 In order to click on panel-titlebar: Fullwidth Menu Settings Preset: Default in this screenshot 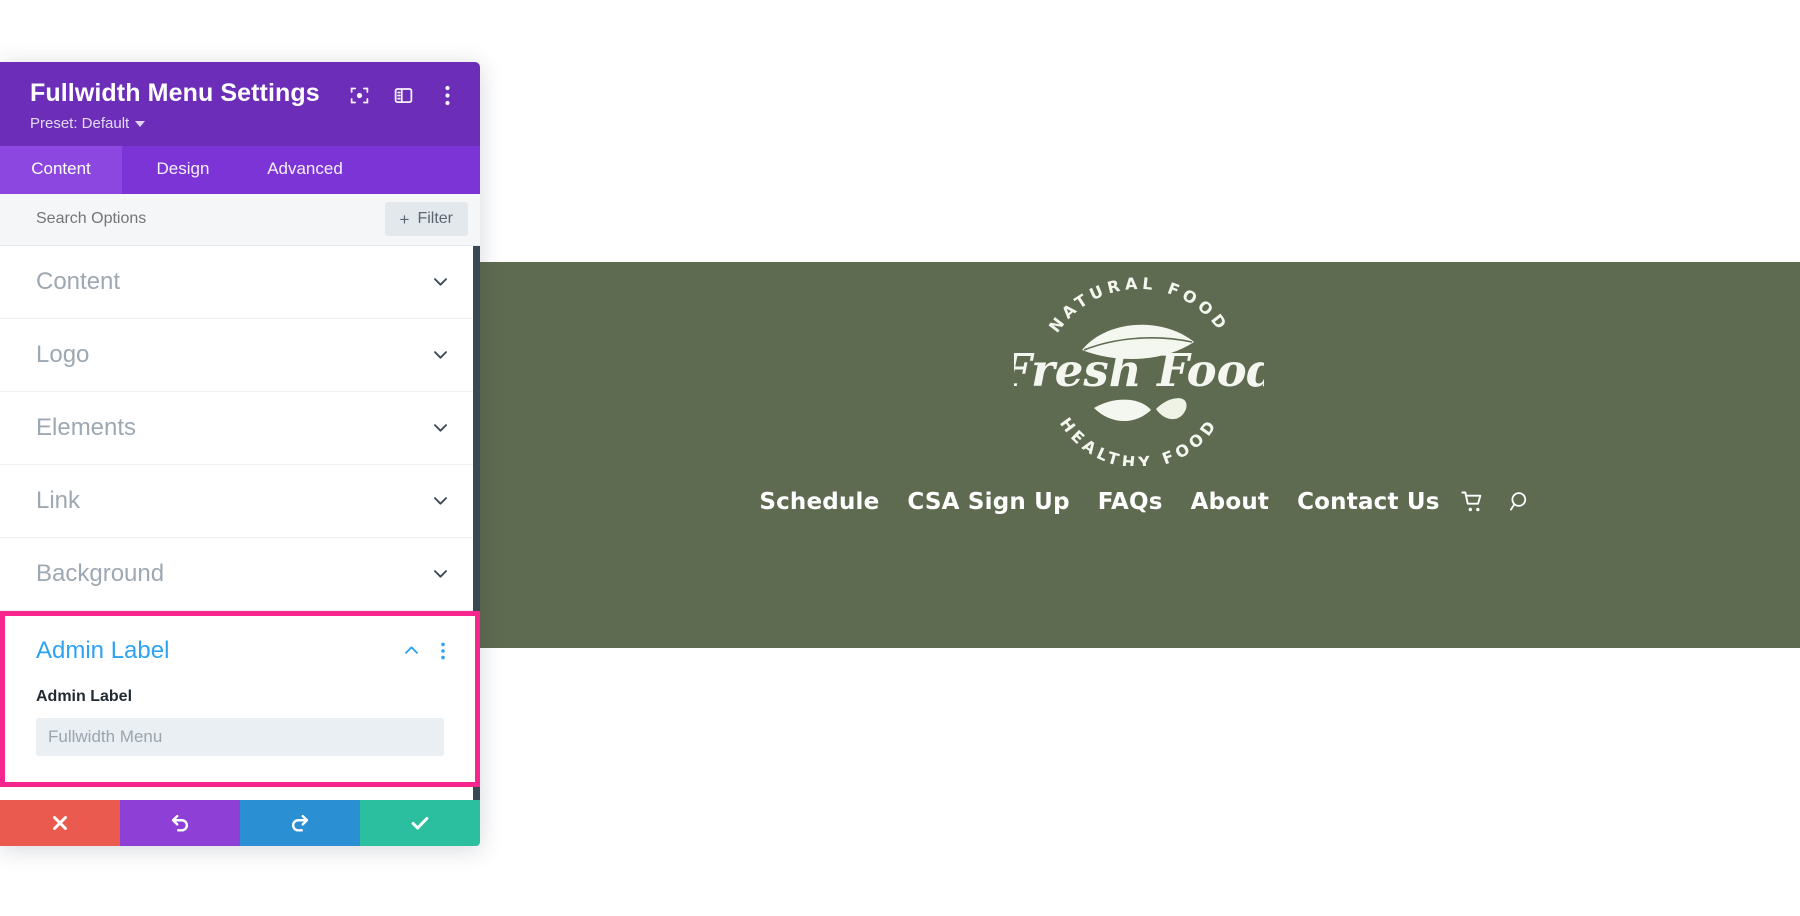, I will do `click(240, 104)`.